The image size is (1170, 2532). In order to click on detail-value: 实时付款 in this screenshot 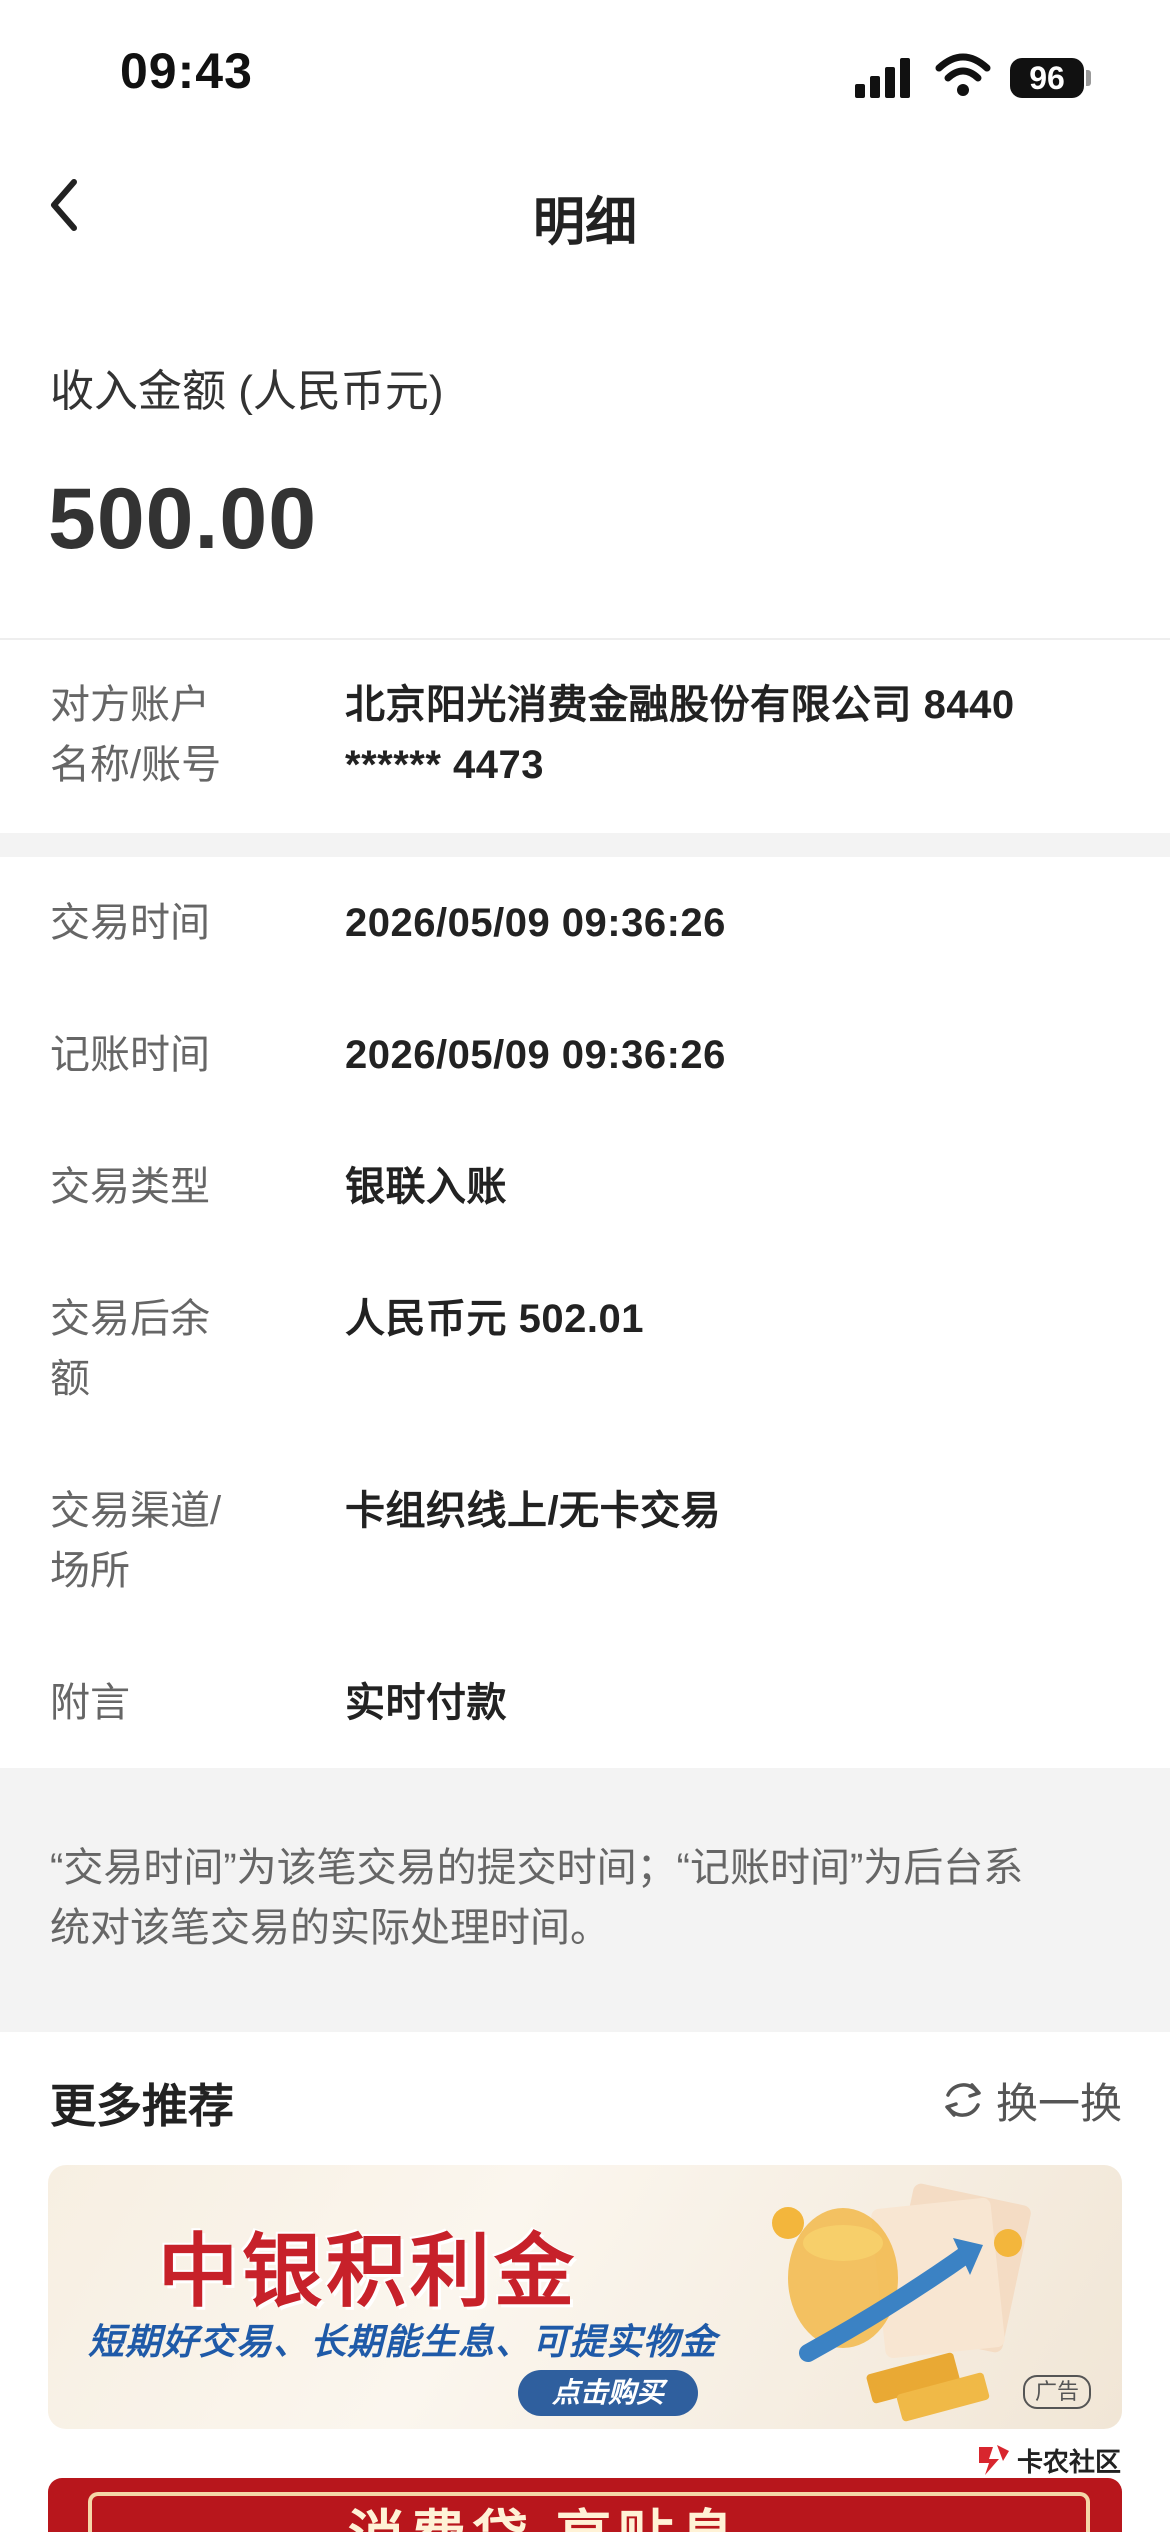, I will do `click(426, 1703)`.